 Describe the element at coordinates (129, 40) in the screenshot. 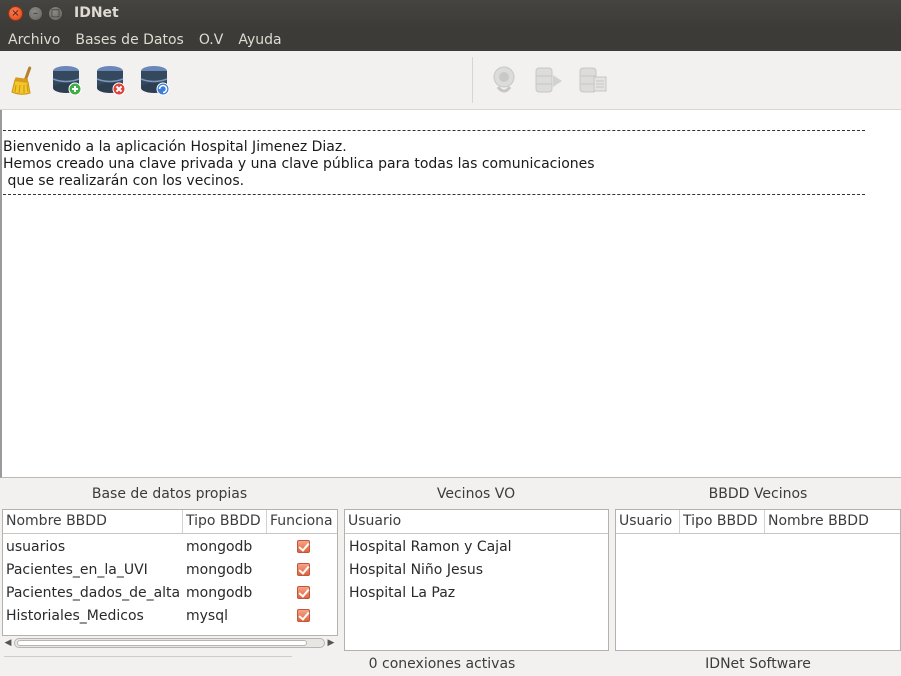

I see `menu-bases-de-datos: Bases de Datos` at that location.